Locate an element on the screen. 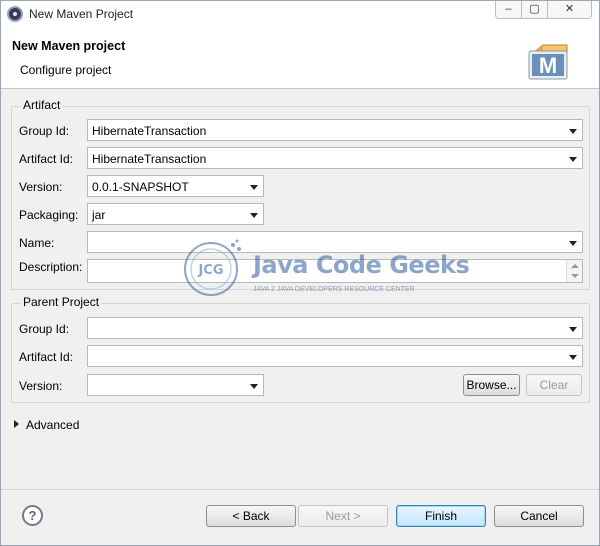  scroll-down-icon is located at coordinates (575, 276).